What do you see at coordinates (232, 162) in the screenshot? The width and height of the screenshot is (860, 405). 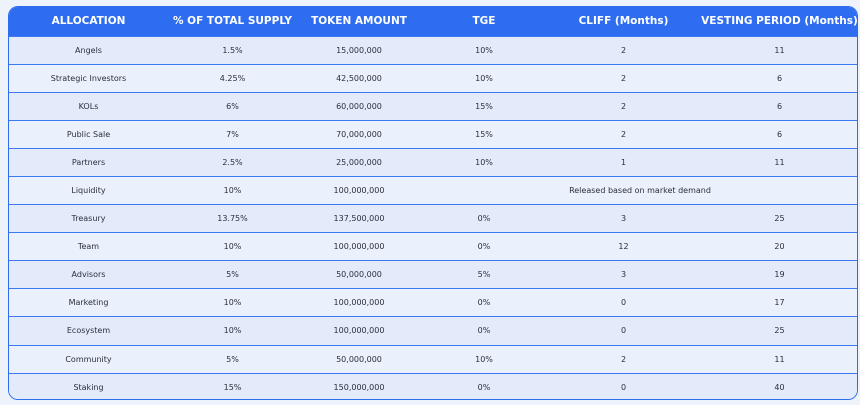 I see `cell-percent: 2.5%` at bounding box center [232, 162].